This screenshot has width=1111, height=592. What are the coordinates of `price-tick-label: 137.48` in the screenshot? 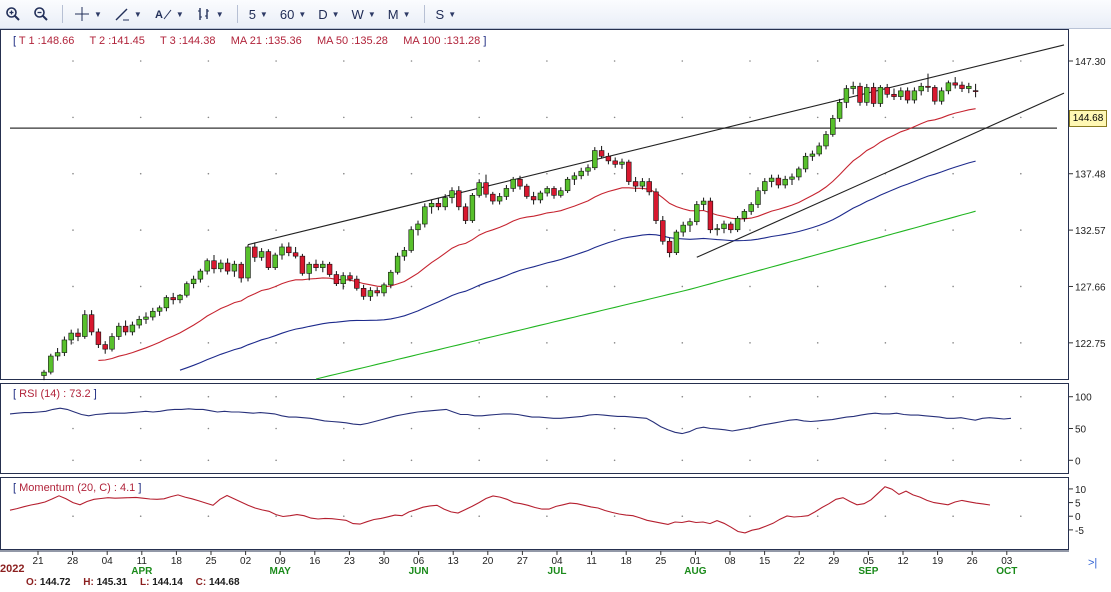 It's located at (1090, 175).